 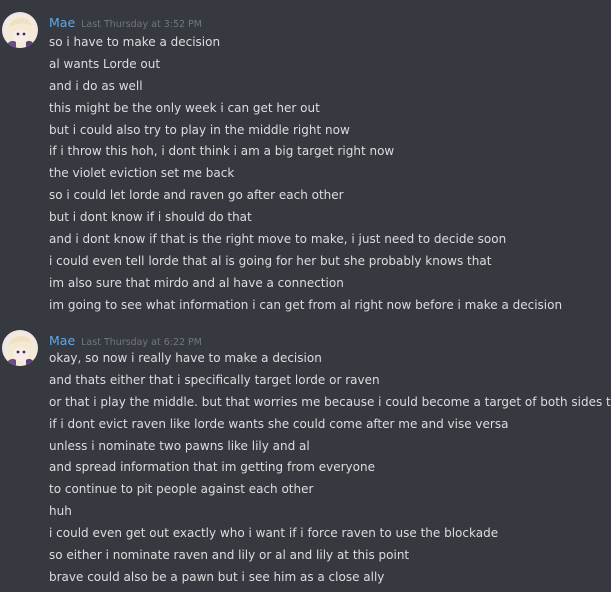 I want to click on timestamp: Last Thursday at 6:22 PM, so click(x=141, y=342).